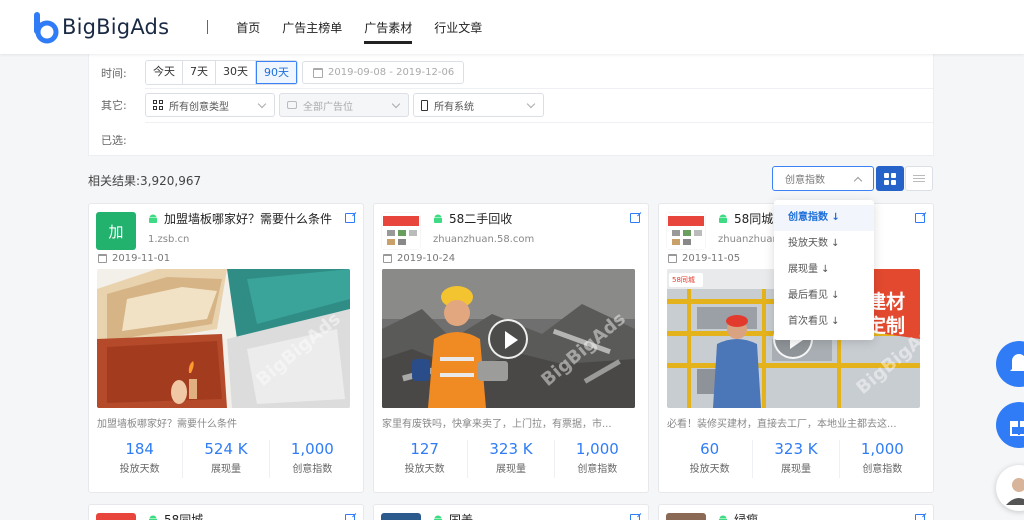  I want to click on stat-impressions-value: 323 K, so click(796, 449).